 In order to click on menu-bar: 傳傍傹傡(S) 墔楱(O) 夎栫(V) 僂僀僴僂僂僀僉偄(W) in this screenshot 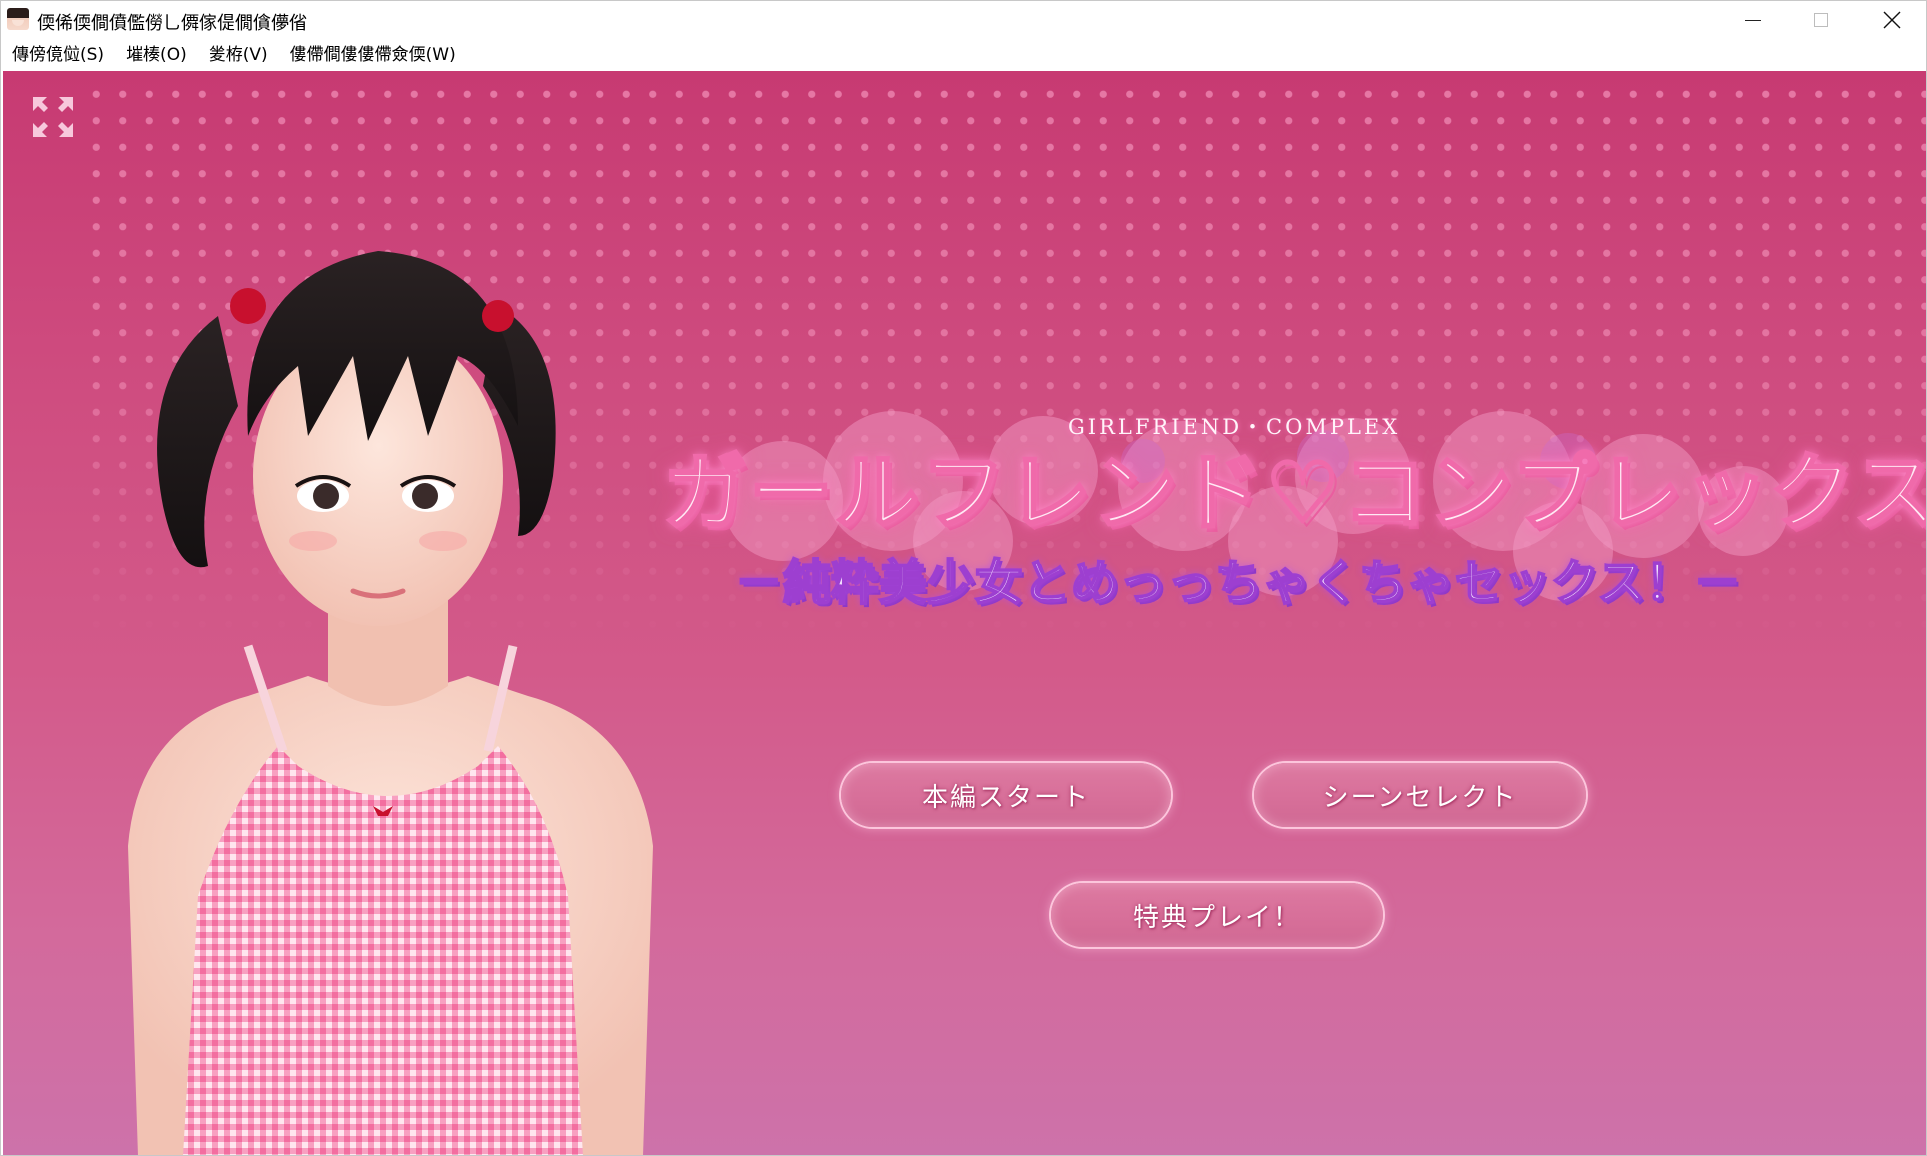, I will do `click(963, 55)`.